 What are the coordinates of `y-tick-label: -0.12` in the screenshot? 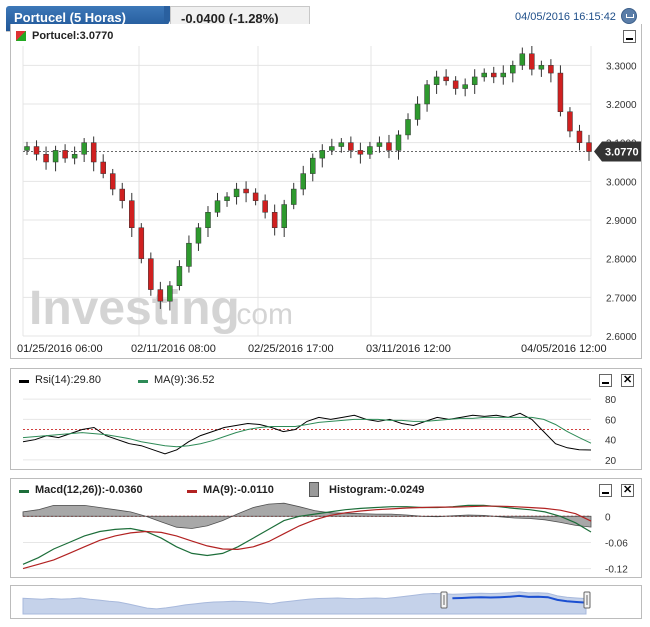 It's located at (616, 570).